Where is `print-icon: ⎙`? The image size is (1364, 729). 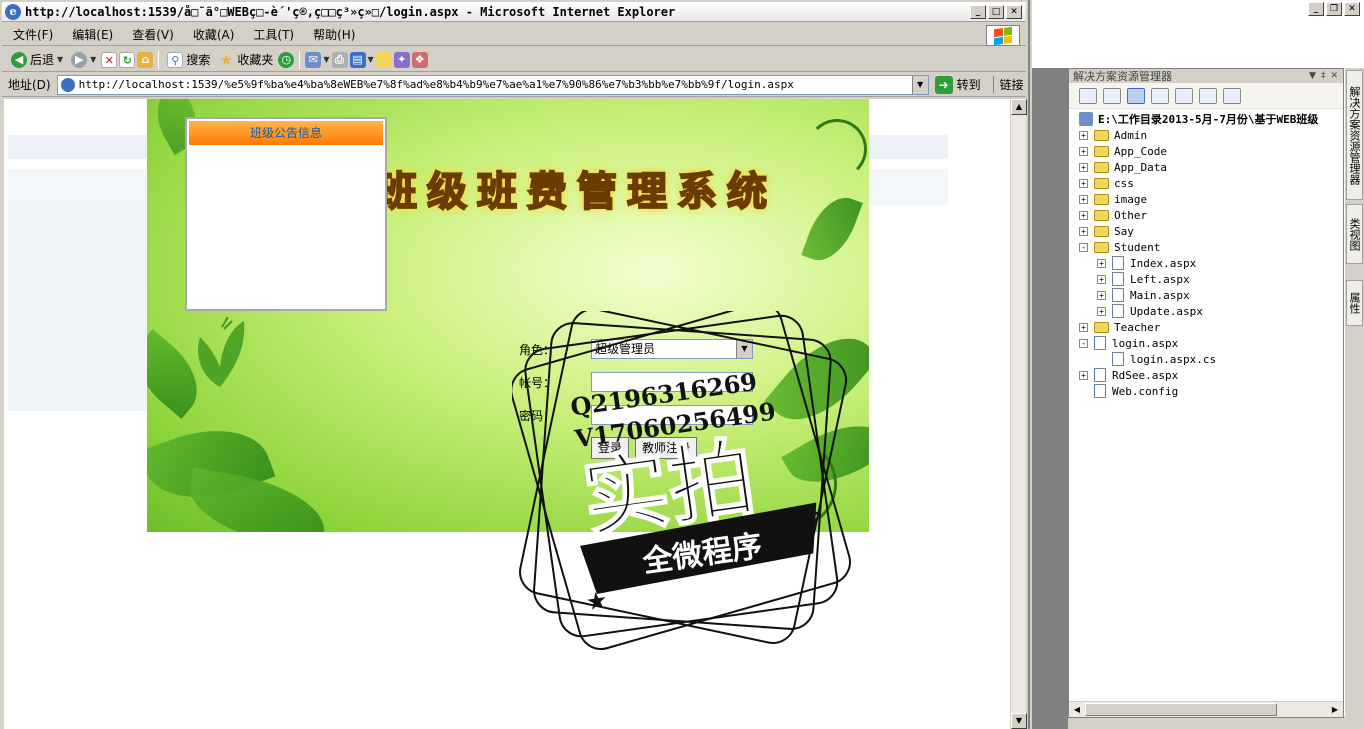
print-icon: ⎙ is located at coordinates (339, 59).